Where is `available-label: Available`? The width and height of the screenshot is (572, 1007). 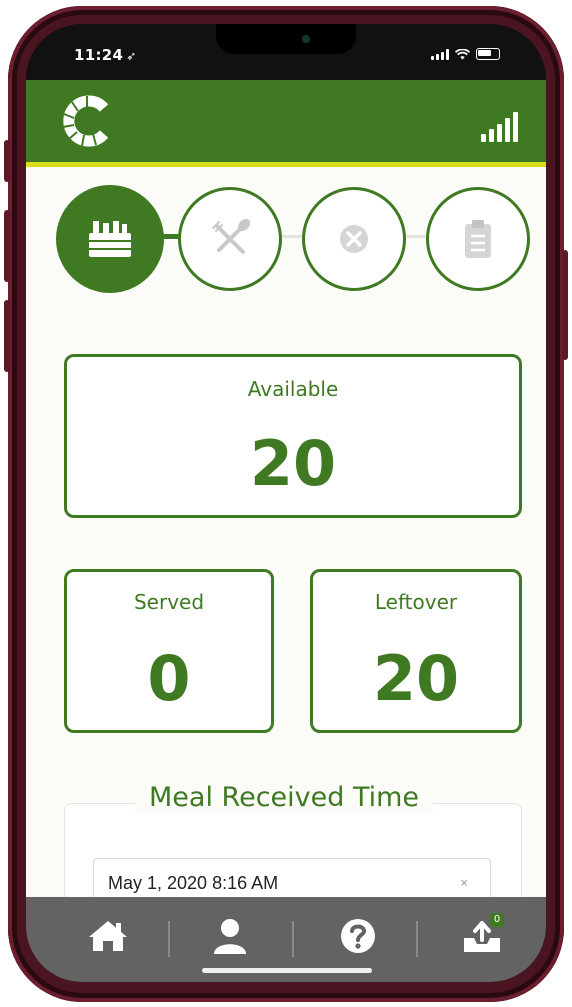
available-label: Available is located at coordinates (293, 389).